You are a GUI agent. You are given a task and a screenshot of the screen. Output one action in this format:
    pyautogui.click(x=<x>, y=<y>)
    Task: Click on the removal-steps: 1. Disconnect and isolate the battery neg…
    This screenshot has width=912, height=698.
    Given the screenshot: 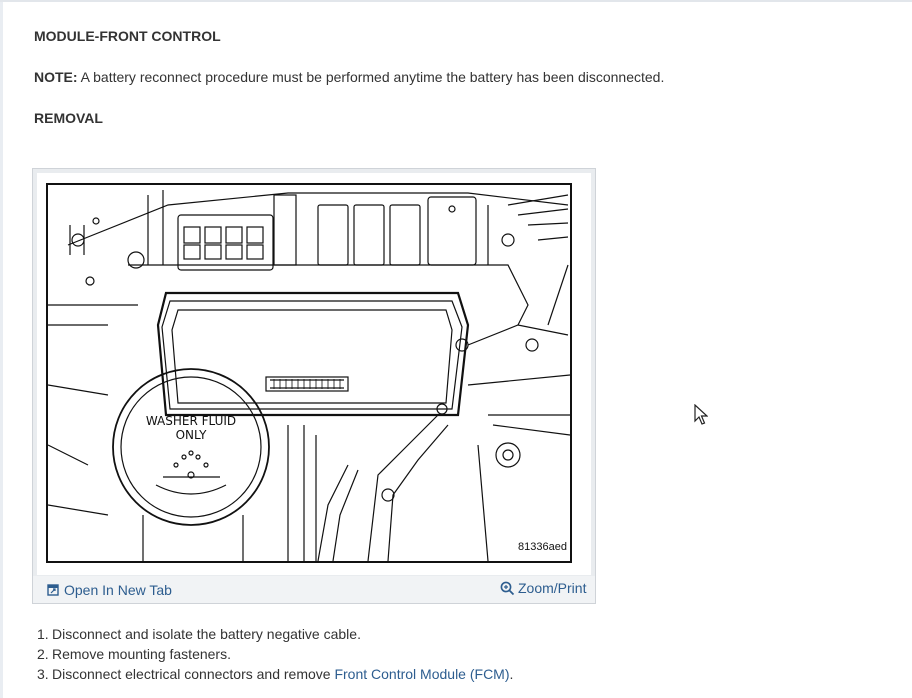 What is the action you would take?
    pyautogui.click(x=256, y=654)
    